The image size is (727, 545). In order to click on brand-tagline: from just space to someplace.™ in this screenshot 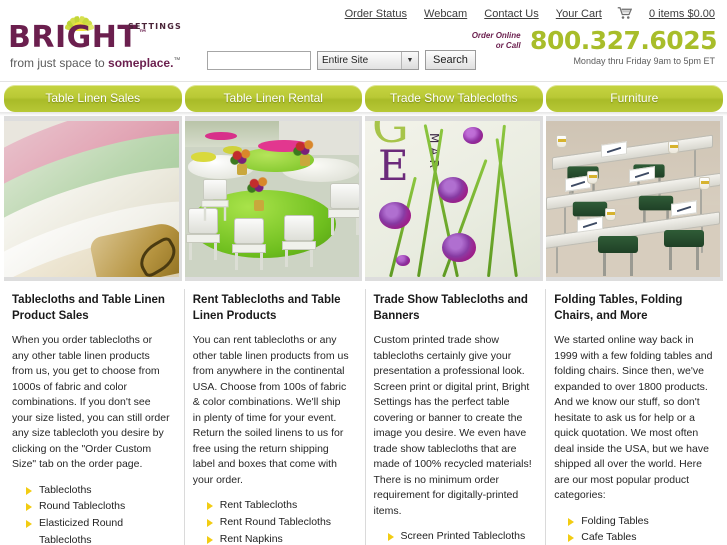, I will do `click(95, 63)`.